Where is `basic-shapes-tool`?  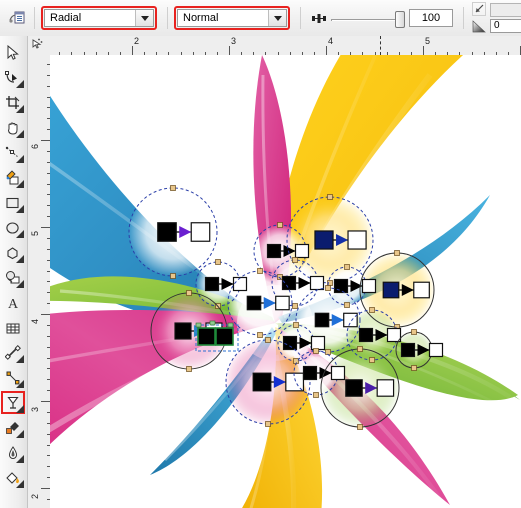 basic-shapes-tool is located at coordinates (13, 277).